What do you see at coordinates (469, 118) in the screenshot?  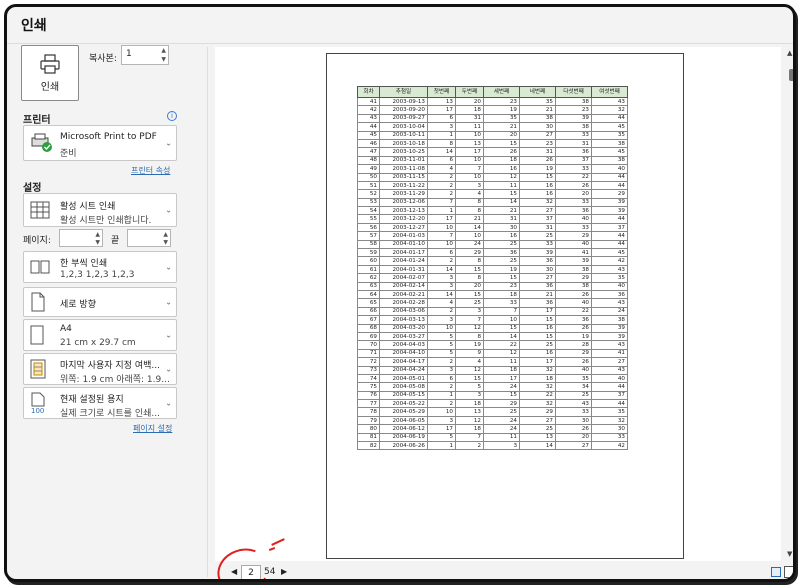 I see `table-cell: 31` at bounding box center [469, 118].